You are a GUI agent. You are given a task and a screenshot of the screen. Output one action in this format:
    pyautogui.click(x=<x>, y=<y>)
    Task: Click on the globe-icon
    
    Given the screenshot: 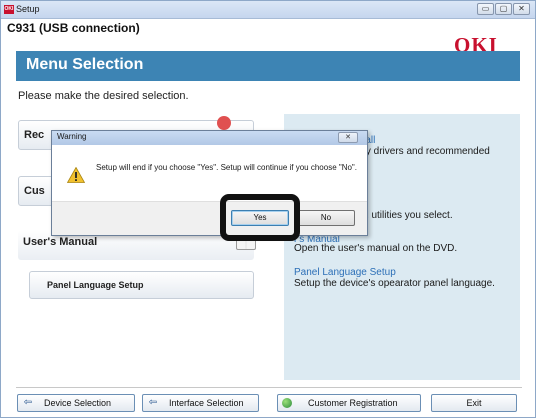 What is the action you would take?
    pyautogui.click(x=287, y=403)
    